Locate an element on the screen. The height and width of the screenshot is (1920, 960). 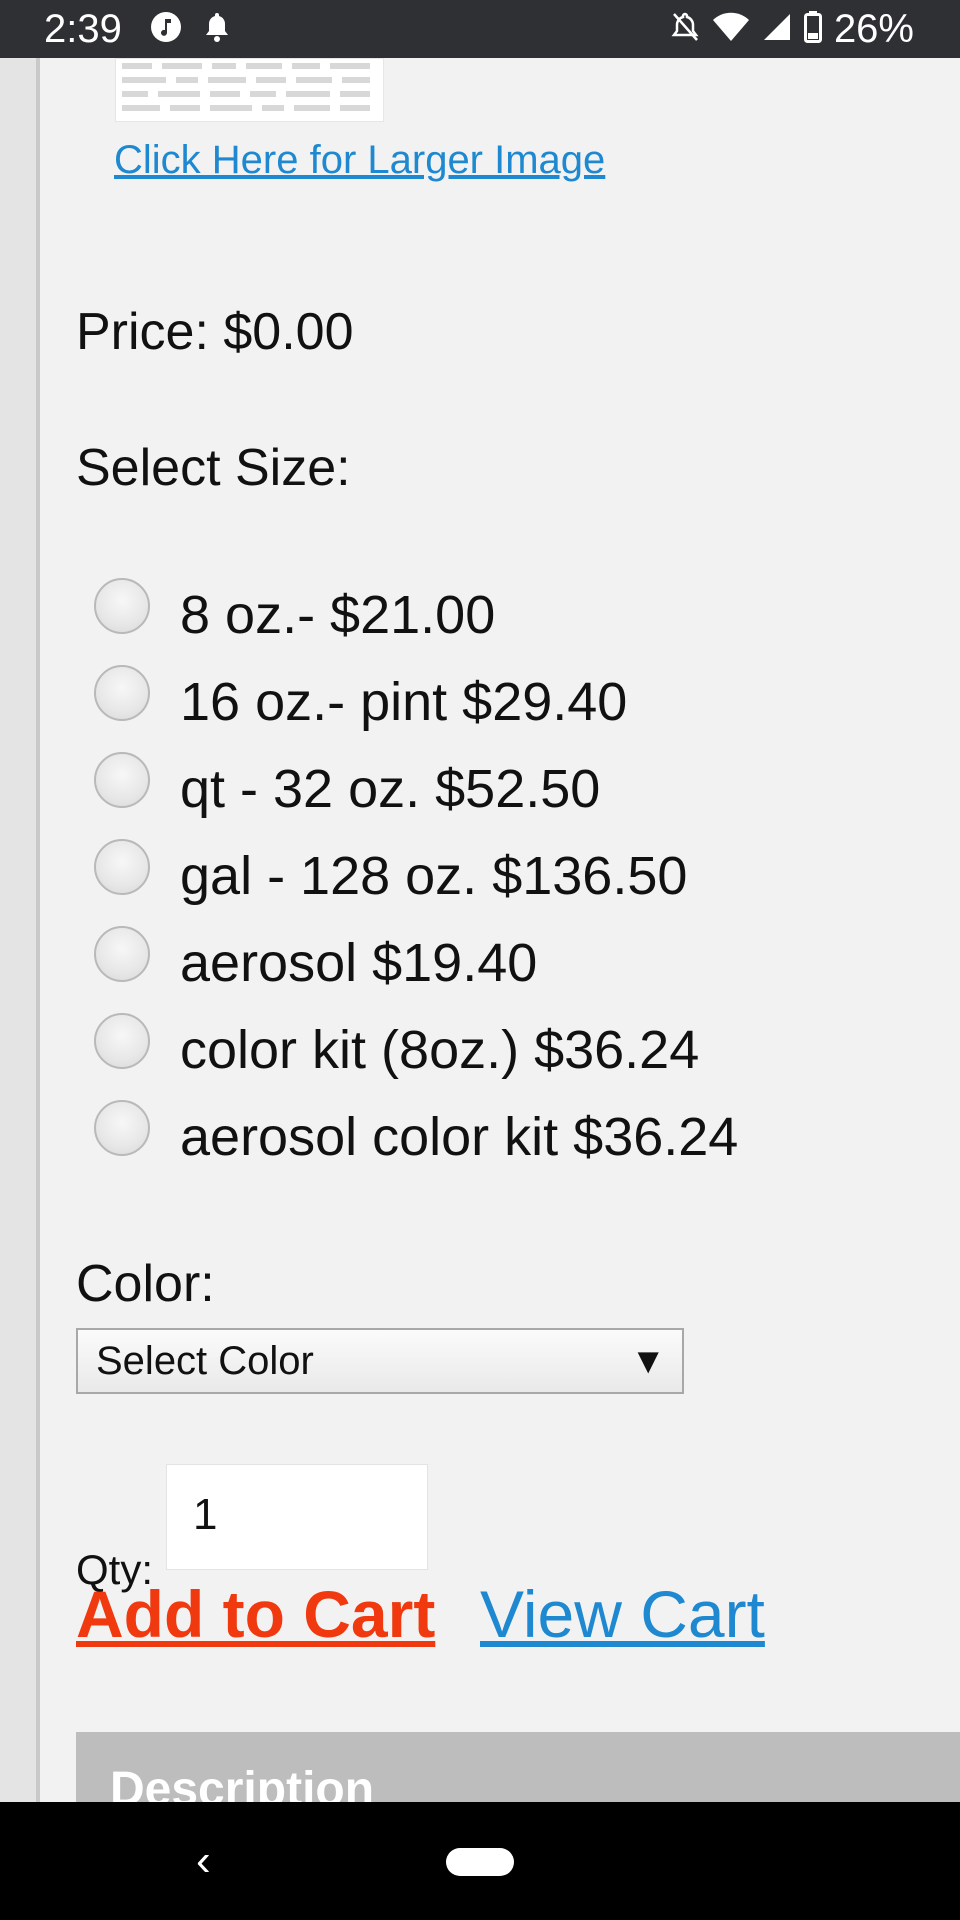
music-icon is located at coordinates (166, 29).